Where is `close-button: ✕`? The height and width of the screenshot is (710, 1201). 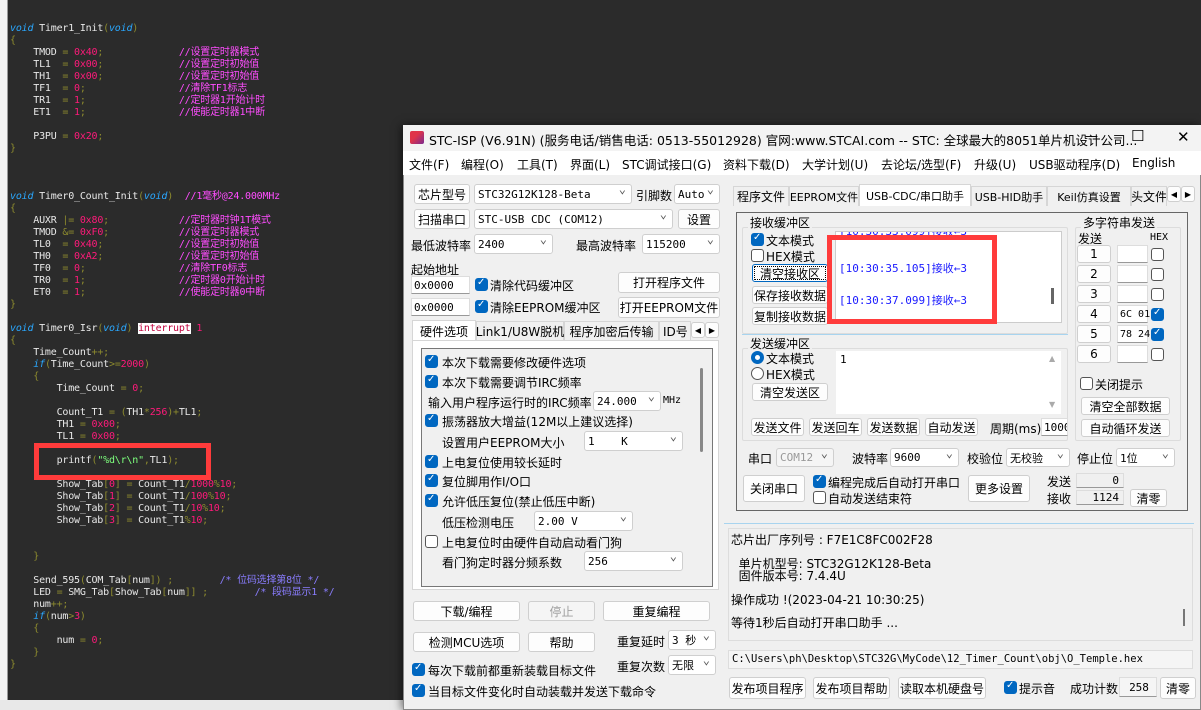 close-button: ✕ is located at coordinates (1183, 137).